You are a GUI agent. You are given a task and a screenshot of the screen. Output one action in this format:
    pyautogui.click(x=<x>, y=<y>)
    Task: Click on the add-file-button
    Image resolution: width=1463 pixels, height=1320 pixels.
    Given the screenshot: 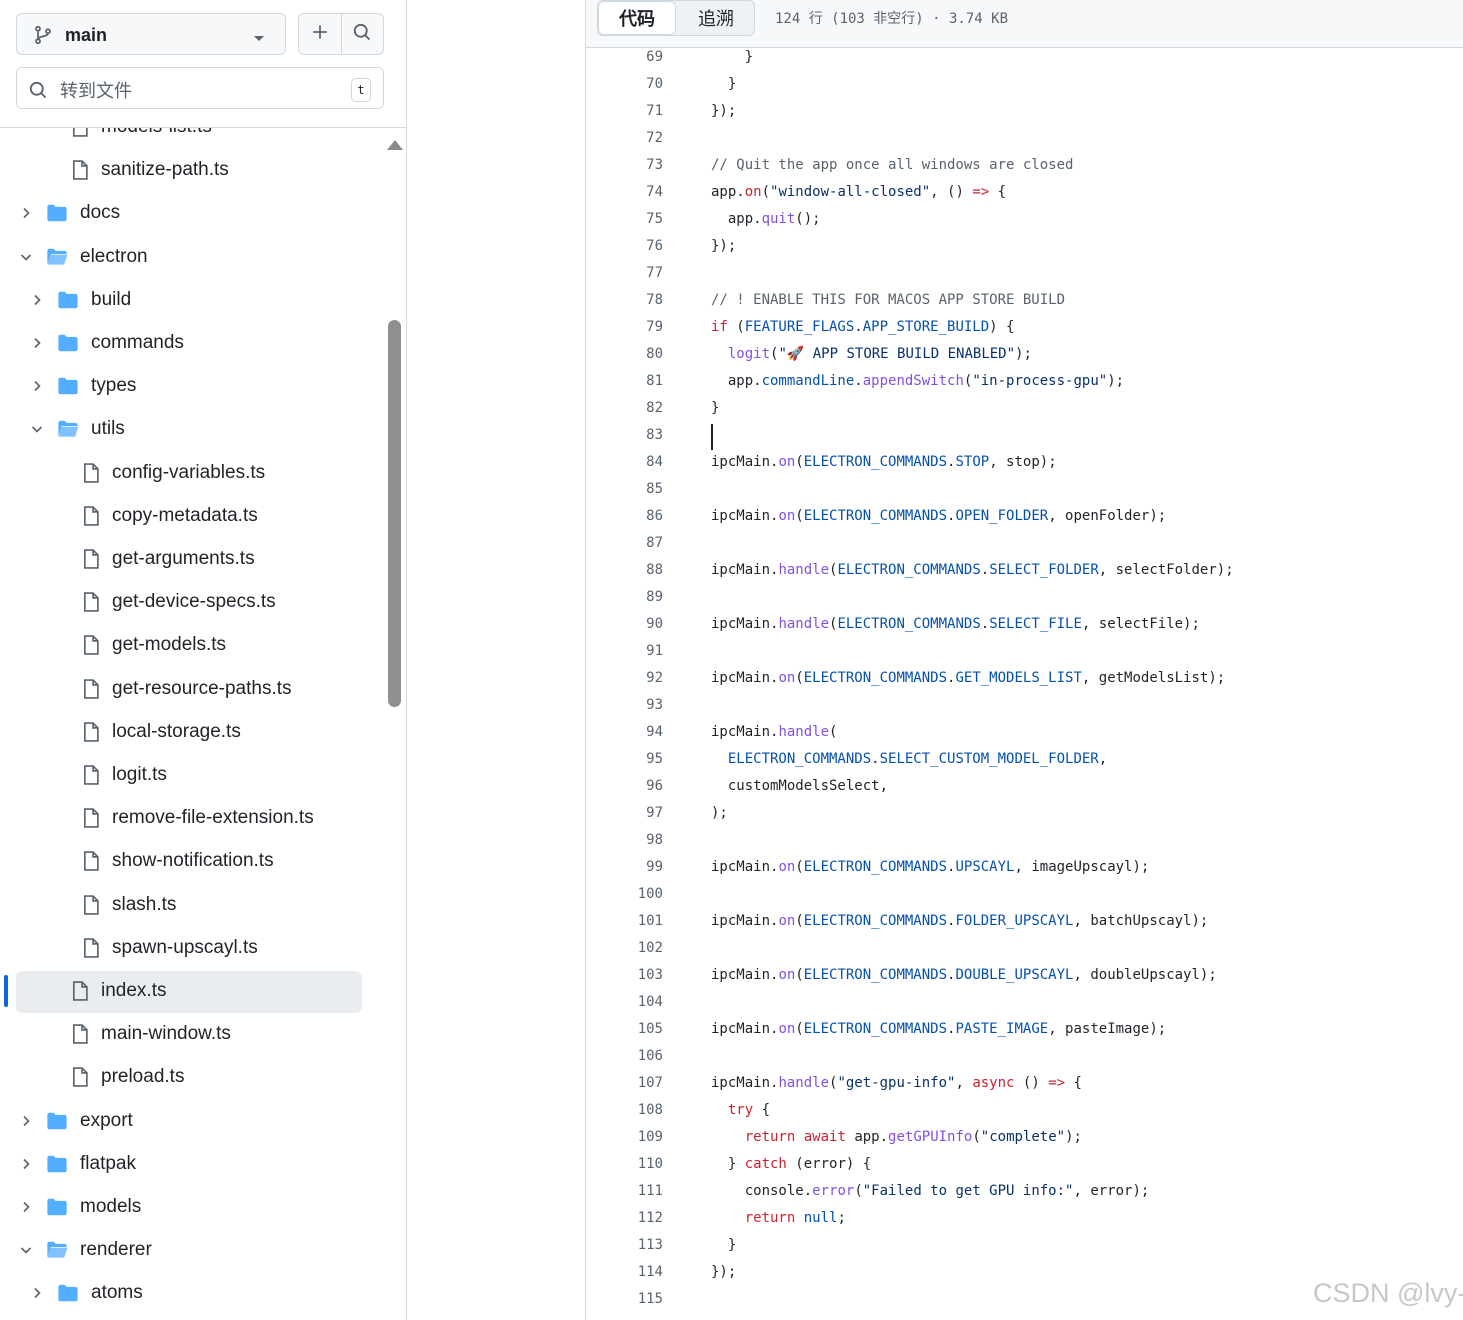 What is the action you would take?
    pyautogui.click(x=320, y=34)
    